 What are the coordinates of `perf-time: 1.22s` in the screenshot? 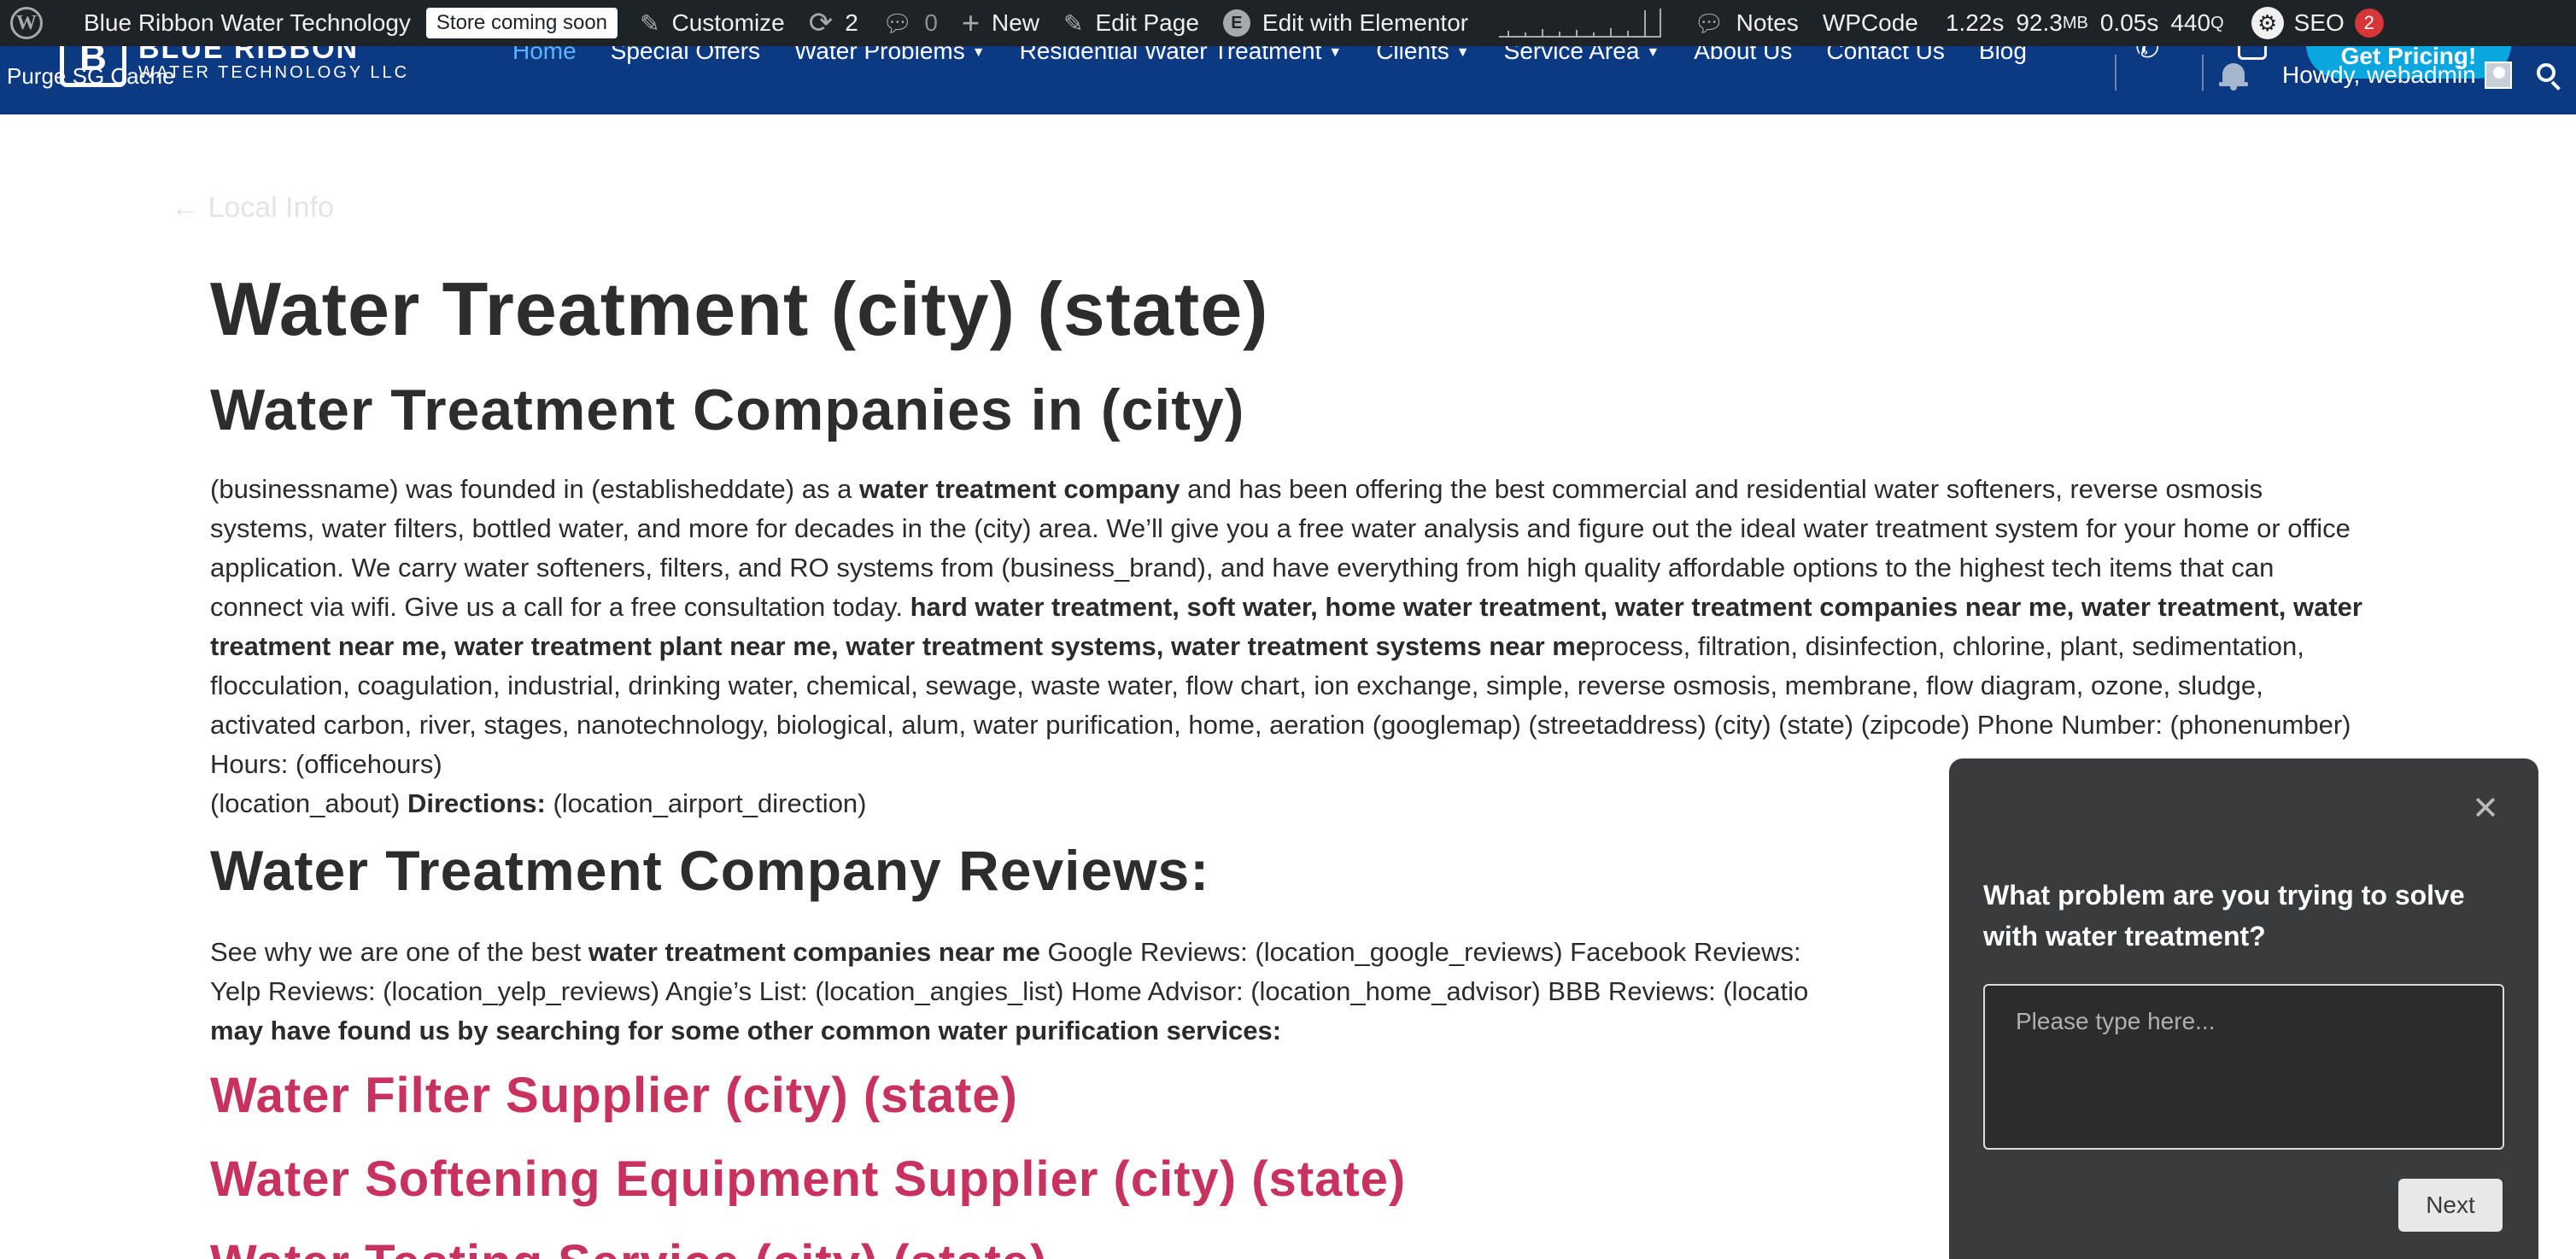 It's located at (1975, 22).